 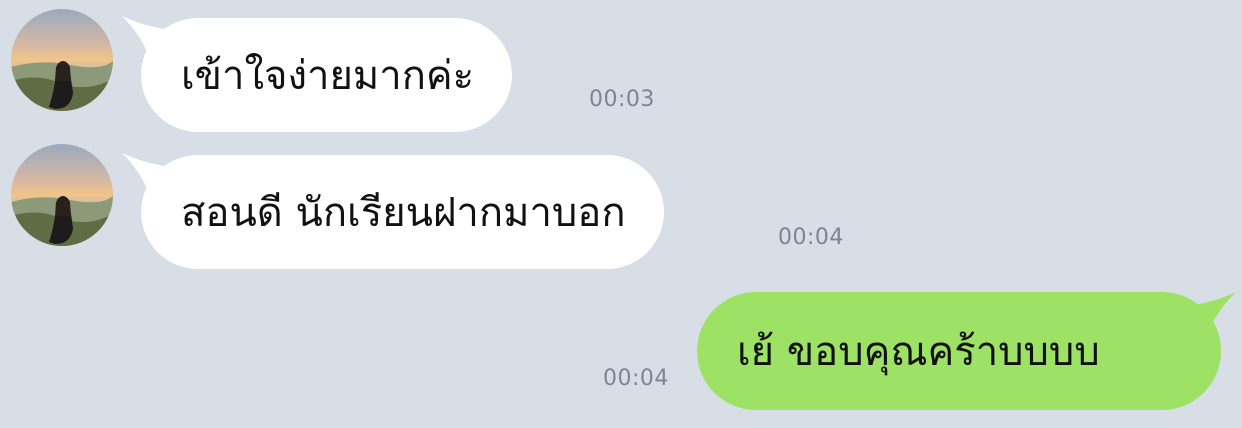 What do you see at coordinates (918, 352) in the screenshot?
I see `message-text: เย้ ขอบคุณคร้าบบบบ` at bounding box center [918, 352].